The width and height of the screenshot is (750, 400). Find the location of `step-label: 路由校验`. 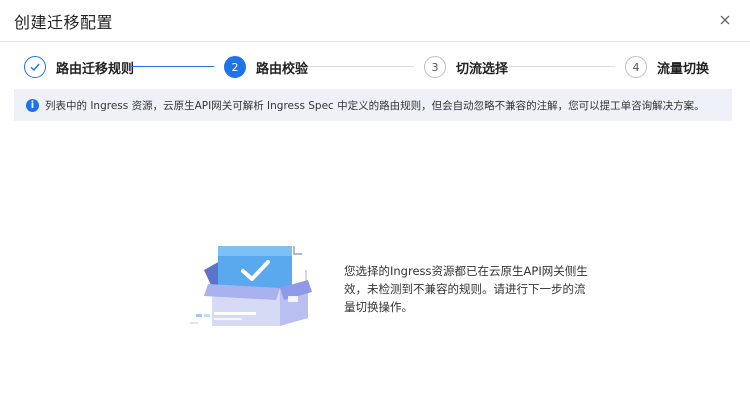

step-label: 路由校验 is located at coordinates (282, 69).